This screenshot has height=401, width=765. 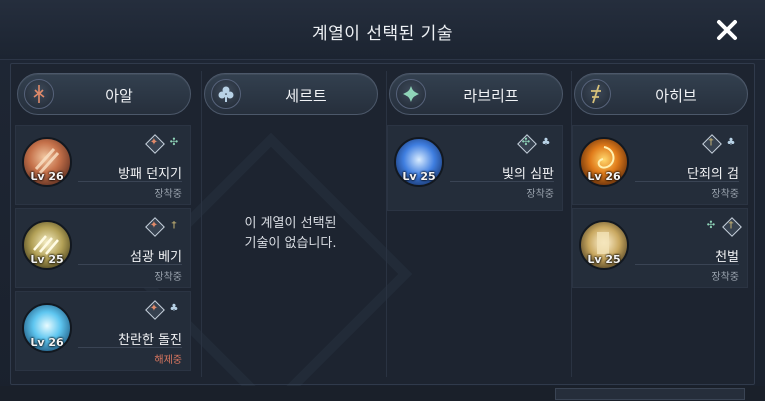 What do you see at coordinates (47, 328) in the screenshot?
I see `brilliant-charge-icon: Lv 26` at bounding box center [47, 328].